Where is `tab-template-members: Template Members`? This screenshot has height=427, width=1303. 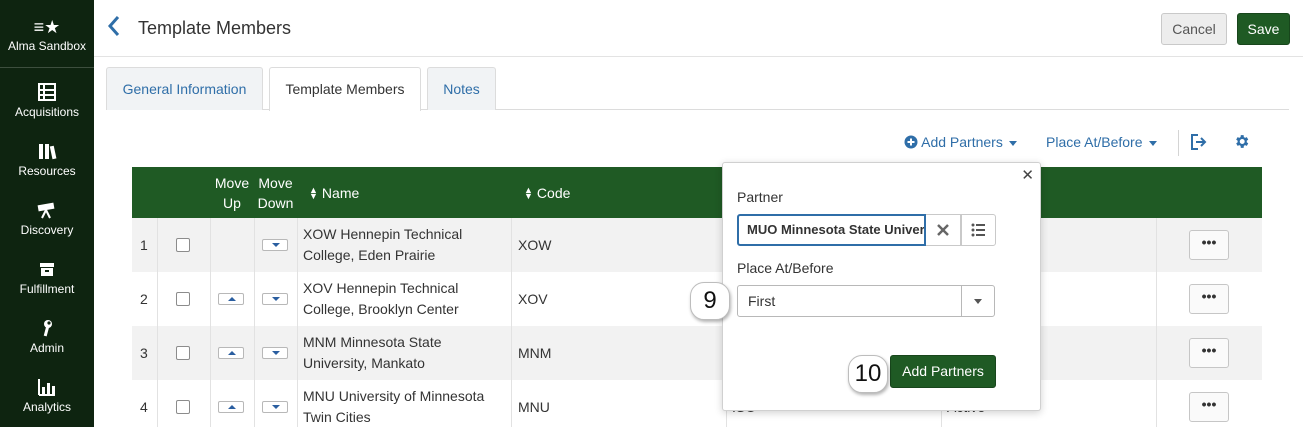 tab-template-members: Template Members is located at coordinates (345, 89).